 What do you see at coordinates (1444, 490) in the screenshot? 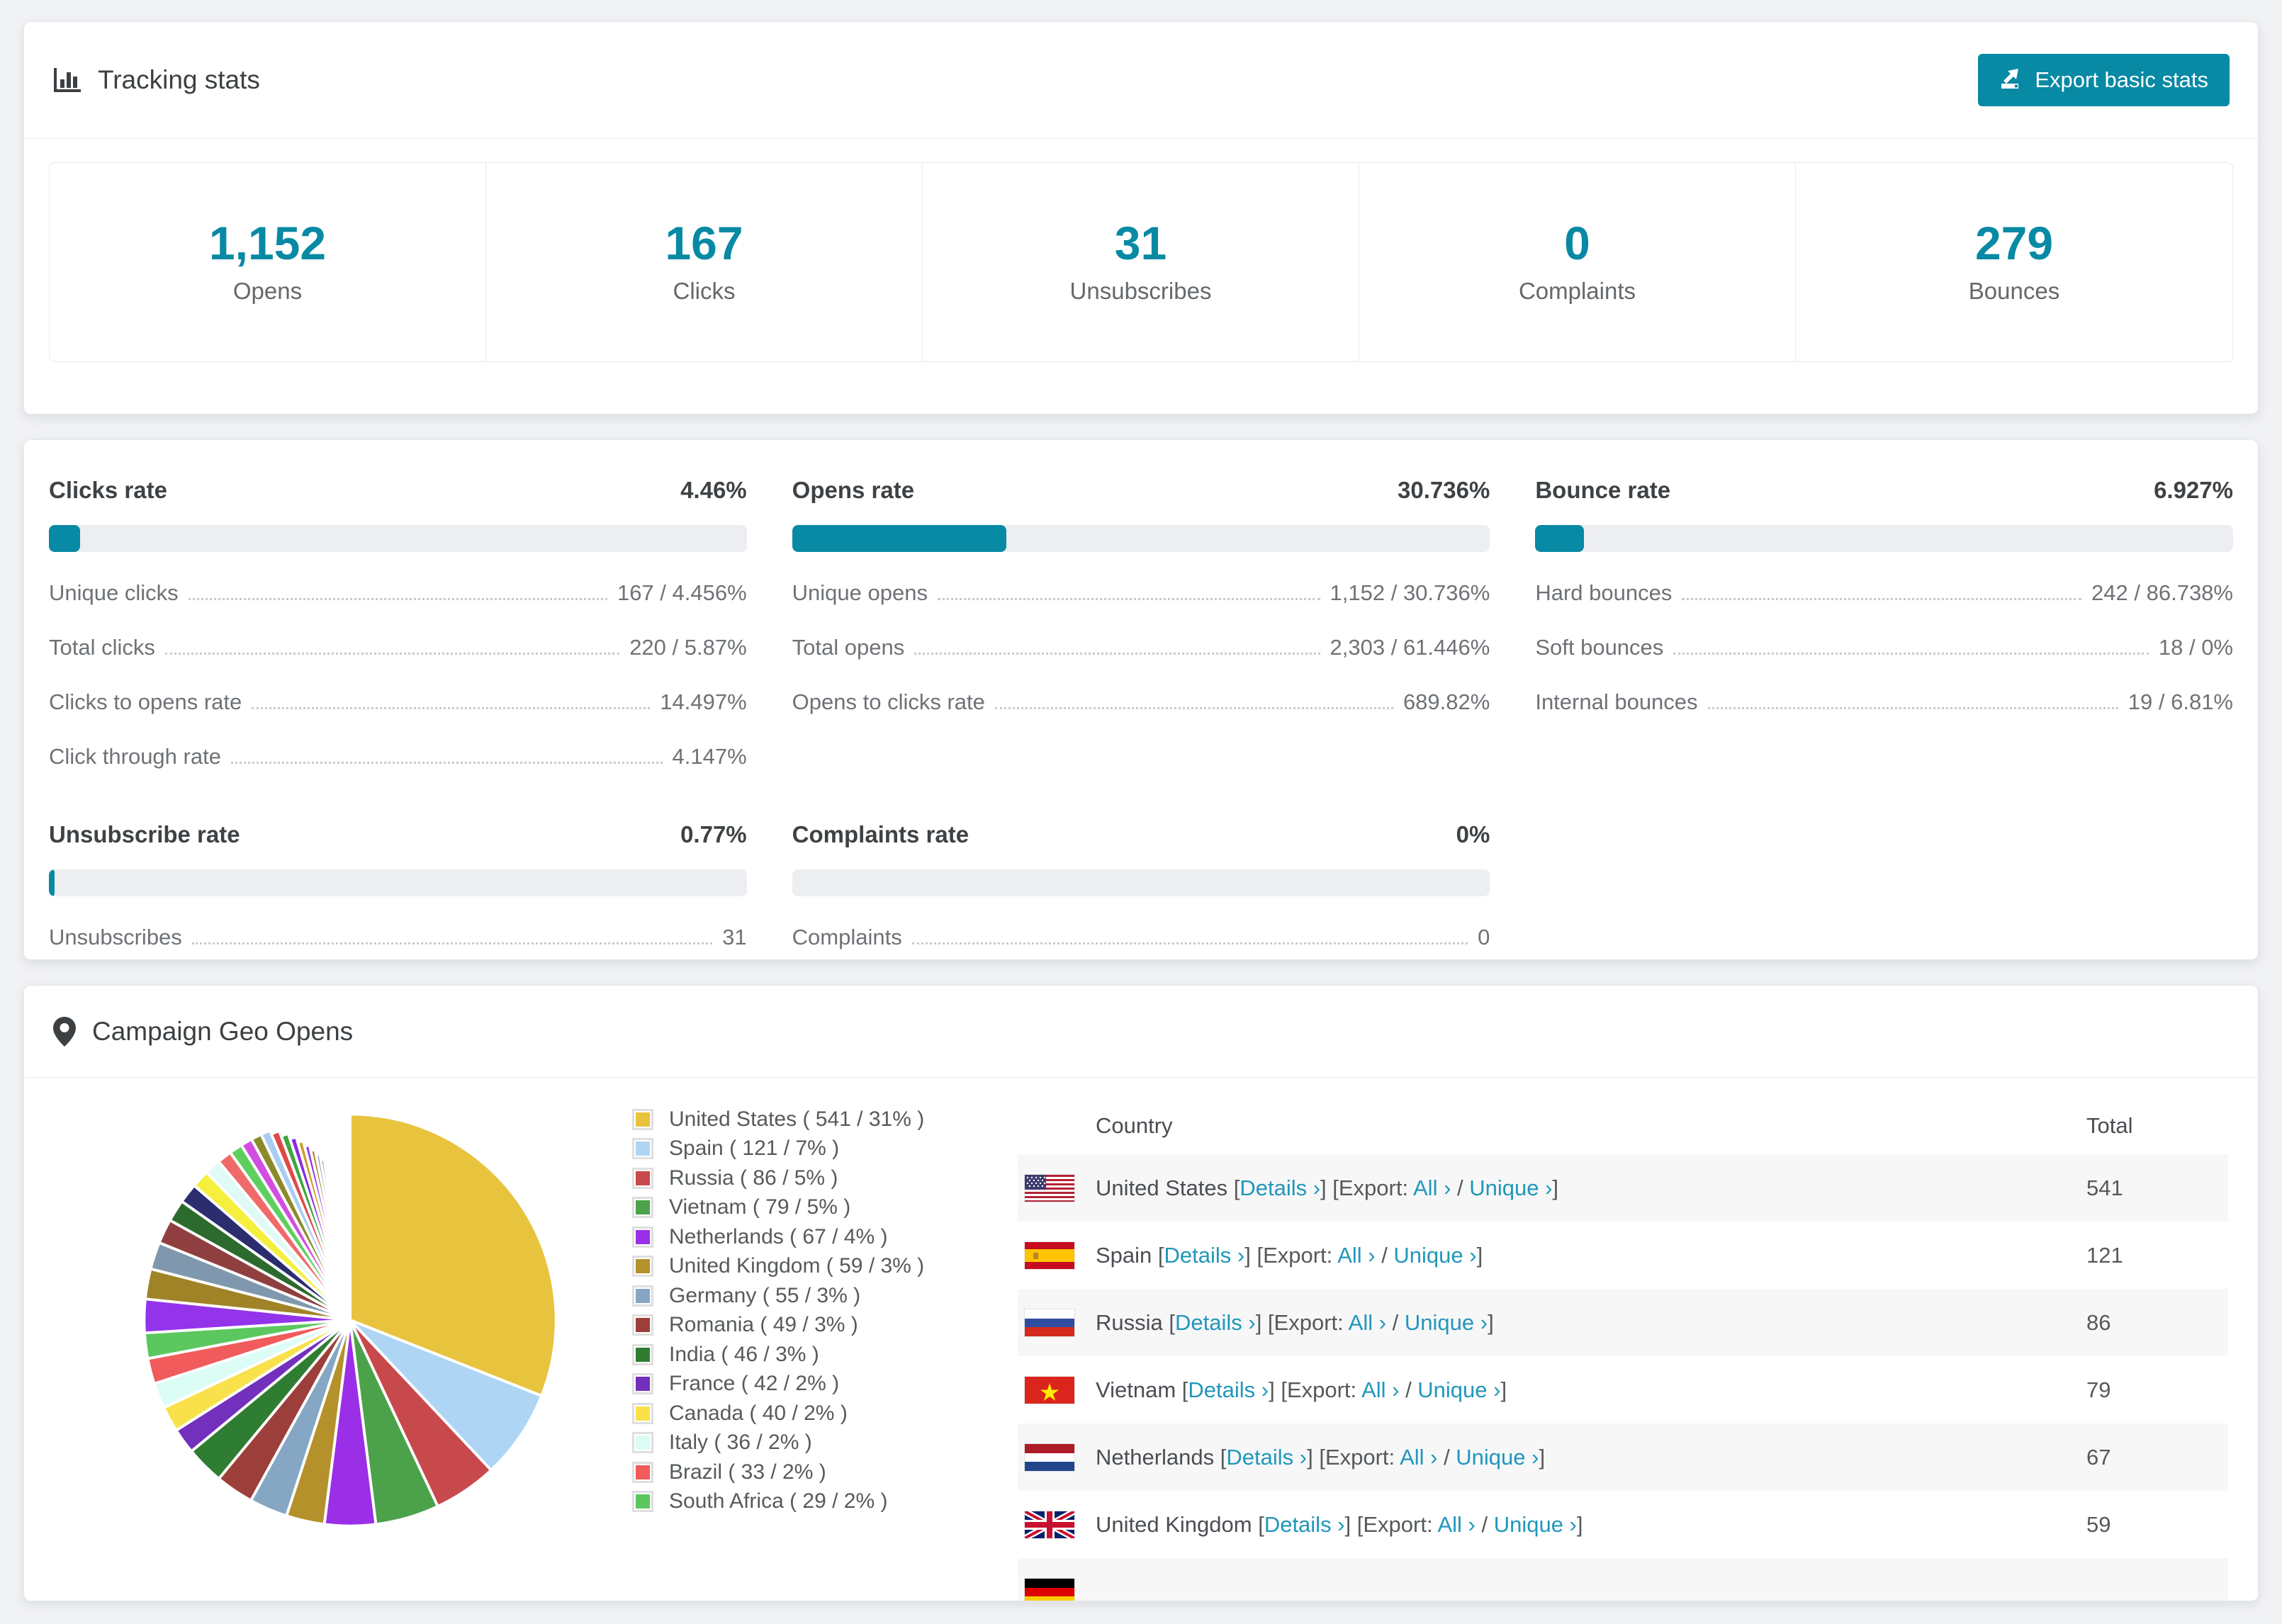
I see `rate-value: 30.736%` at bounding box center [1444, 490].